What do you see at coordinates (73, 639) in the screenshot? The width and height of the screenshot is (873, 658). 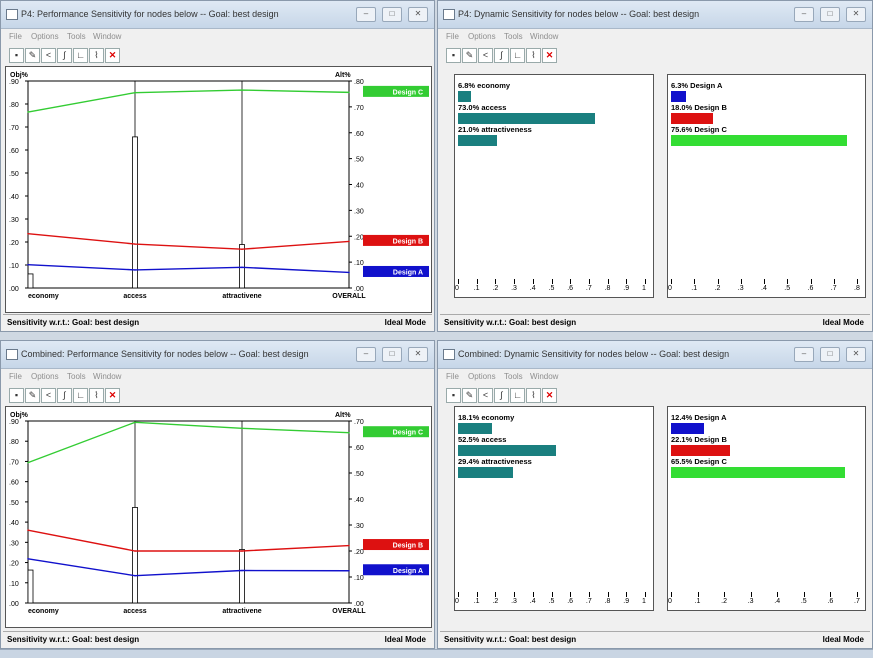 I see `status-sensitivity: Sensitivity w.r.t.: Goal: best design` at bounding box center [73, 639].